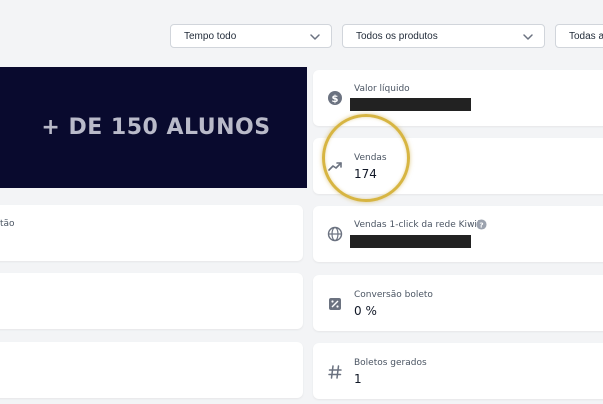 This screenshot has width=603, height=404. I want to click on third-filter-select: Todas as, so click(579, 36).